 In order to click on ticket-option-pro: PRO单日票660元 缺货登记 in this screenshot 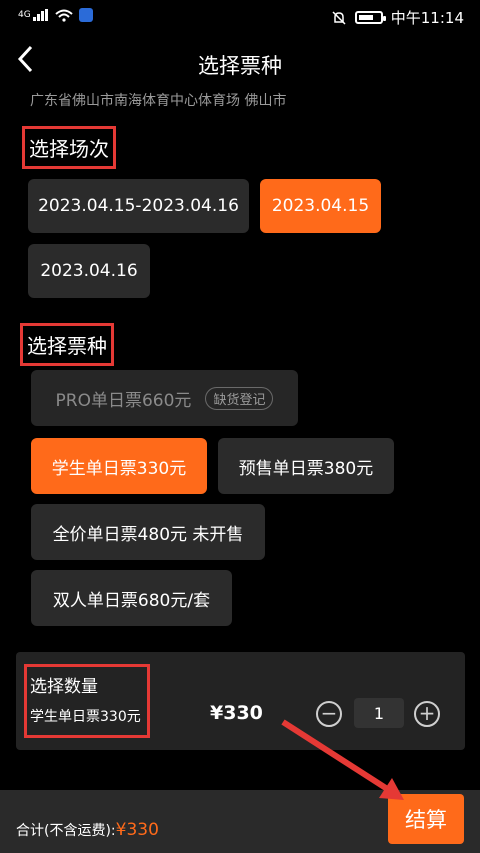, I will do `click(164, 398)`.